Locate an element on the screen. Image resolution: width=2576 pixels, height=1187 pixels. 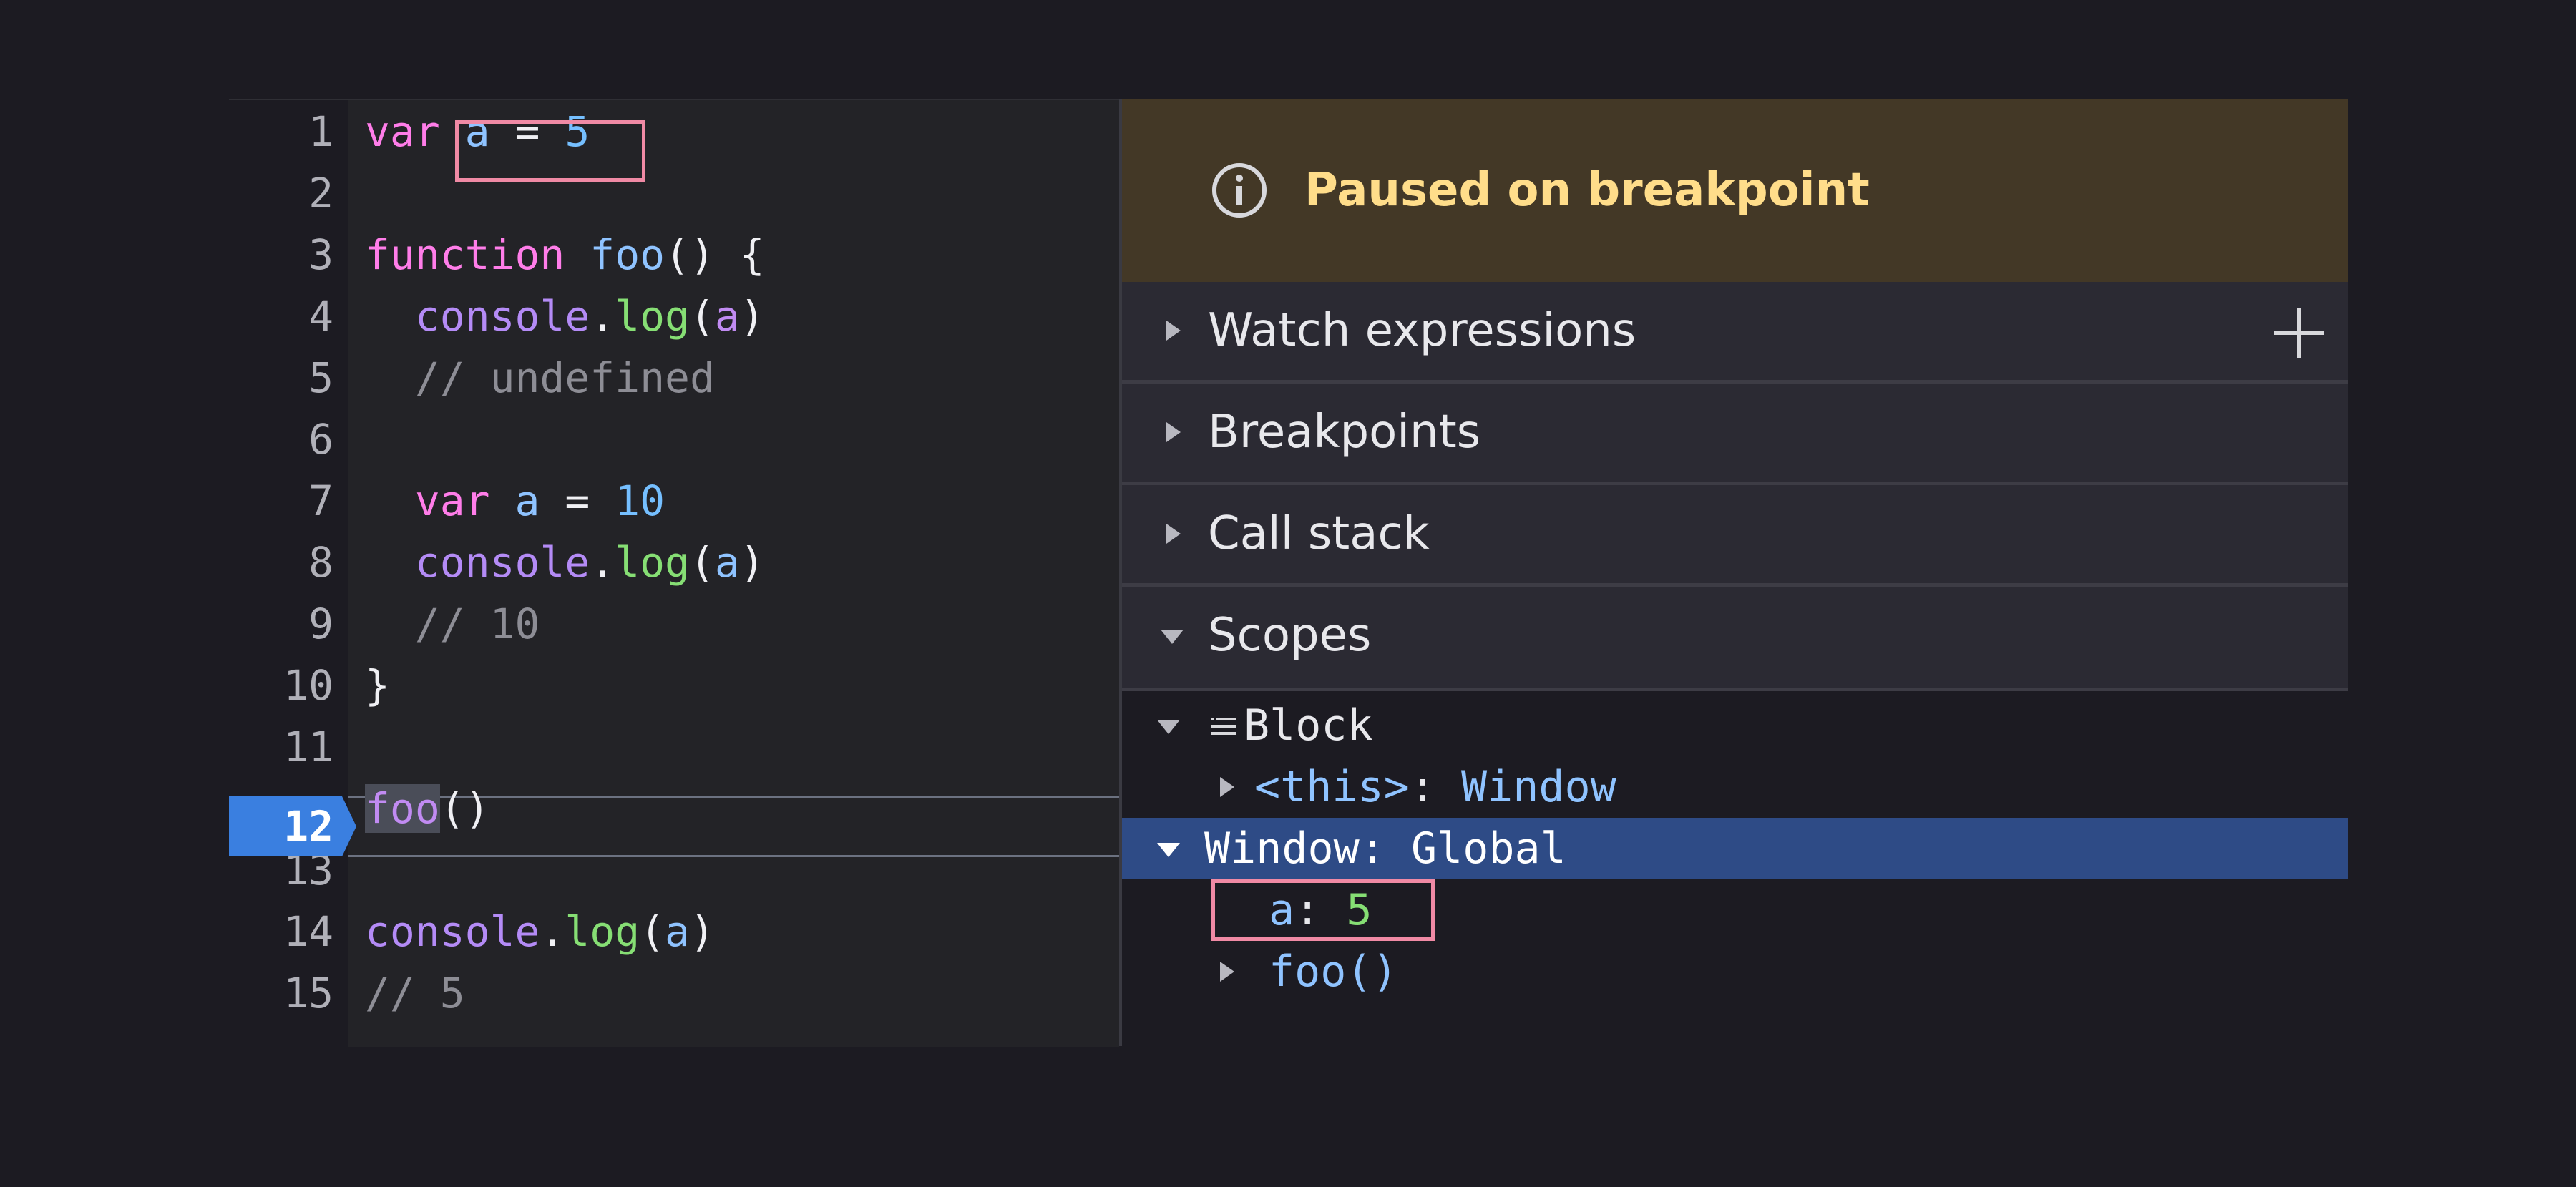
code-text: foo() is located at coordinates (427, 808).